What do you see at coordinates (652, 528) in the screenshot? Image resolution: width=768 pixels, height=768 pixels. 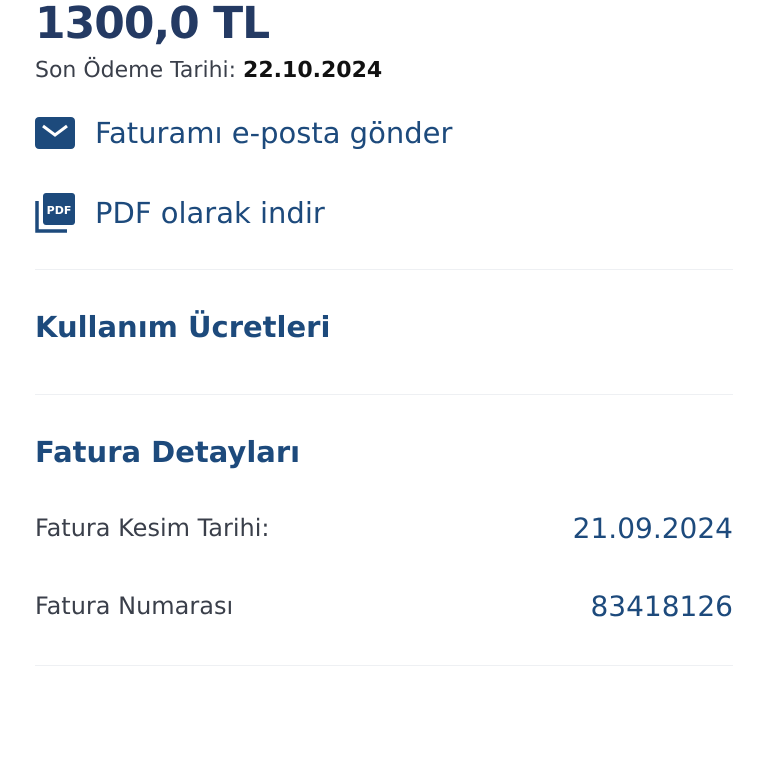 I see `detail-value: 21.09.2024` at bounding box center [652, 528].